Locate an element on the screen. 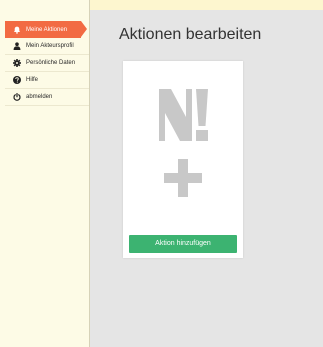  sidebar-item-label: Persönliche Daten is located at coordinates (51, 63).